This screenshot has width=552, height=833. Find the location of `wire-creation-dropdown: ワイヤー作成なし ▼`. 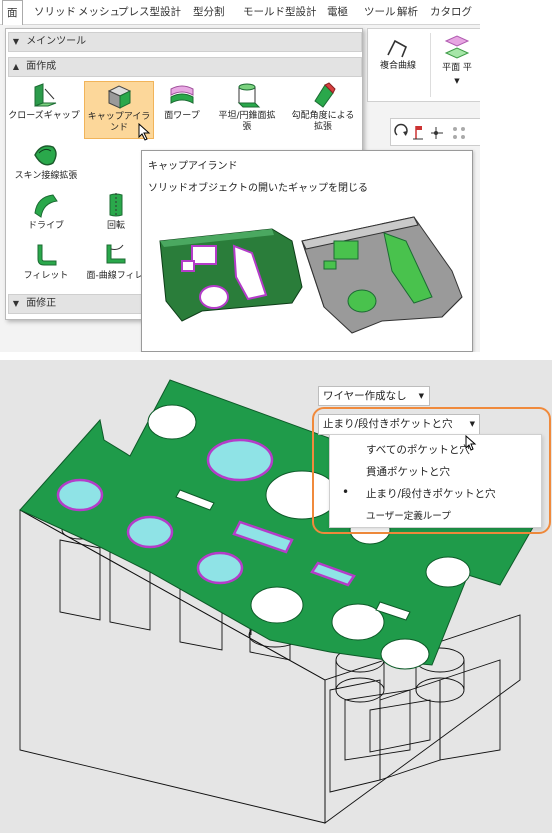

wire-creation-dropdown: ワイヤー作成なし ▼ is located at coordinates (374, 396).